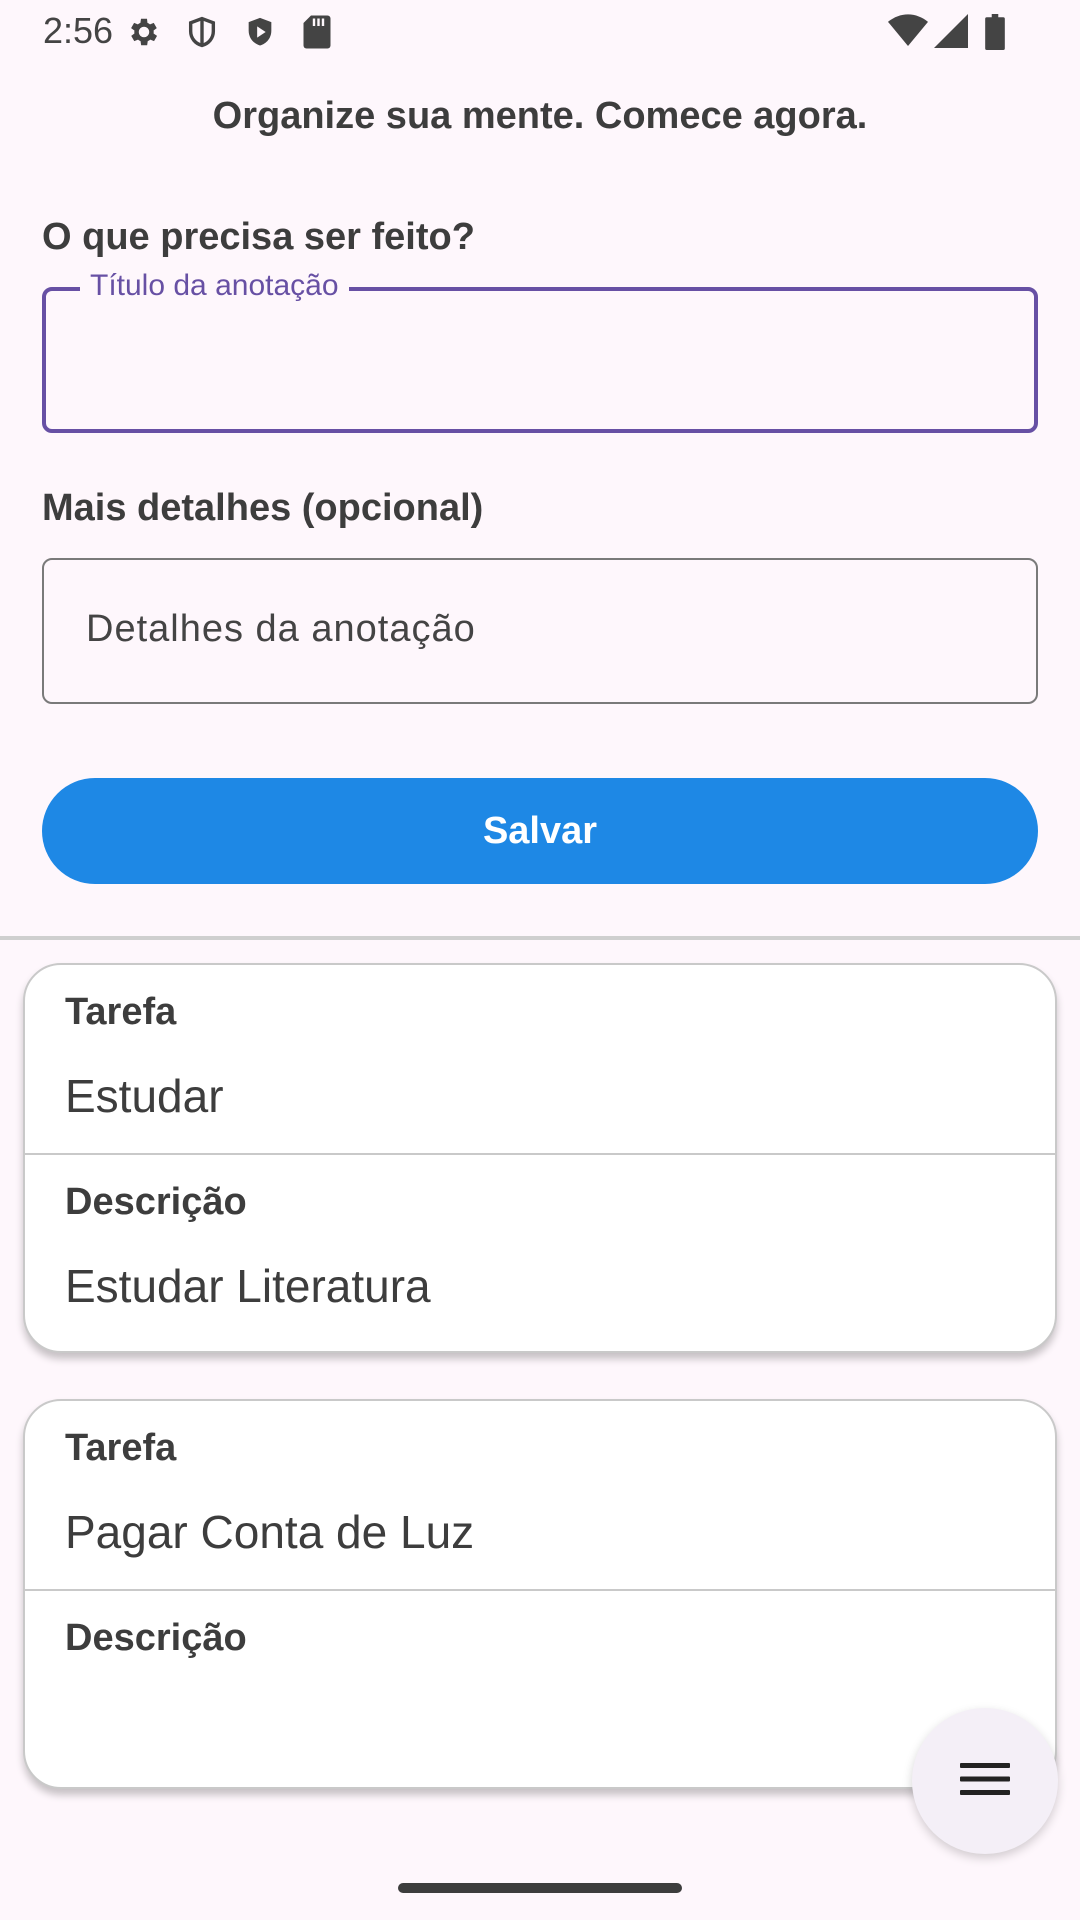  Describe the element at coordinates (540, 1686) in the screenshot. I see `card-description-section: Descrição` at that location.